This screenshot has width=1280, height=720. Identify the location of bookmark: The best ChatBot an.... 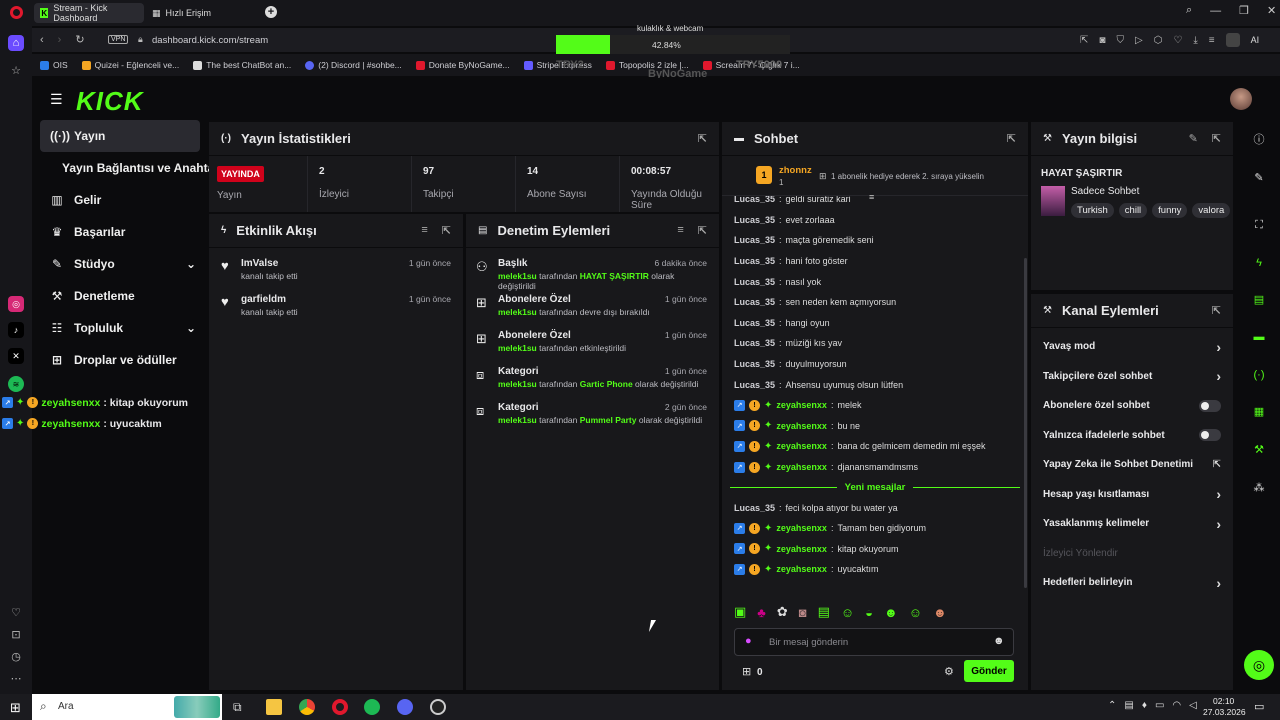
(242, 65).